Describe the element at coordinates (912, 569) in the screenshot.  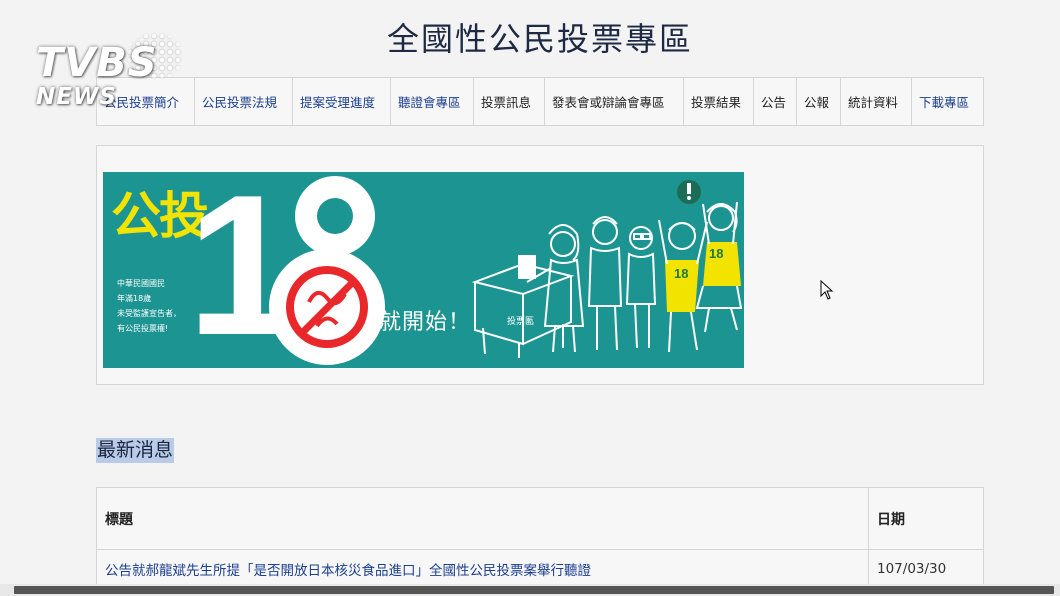
I see `news-date: 107/03/30` at that location.